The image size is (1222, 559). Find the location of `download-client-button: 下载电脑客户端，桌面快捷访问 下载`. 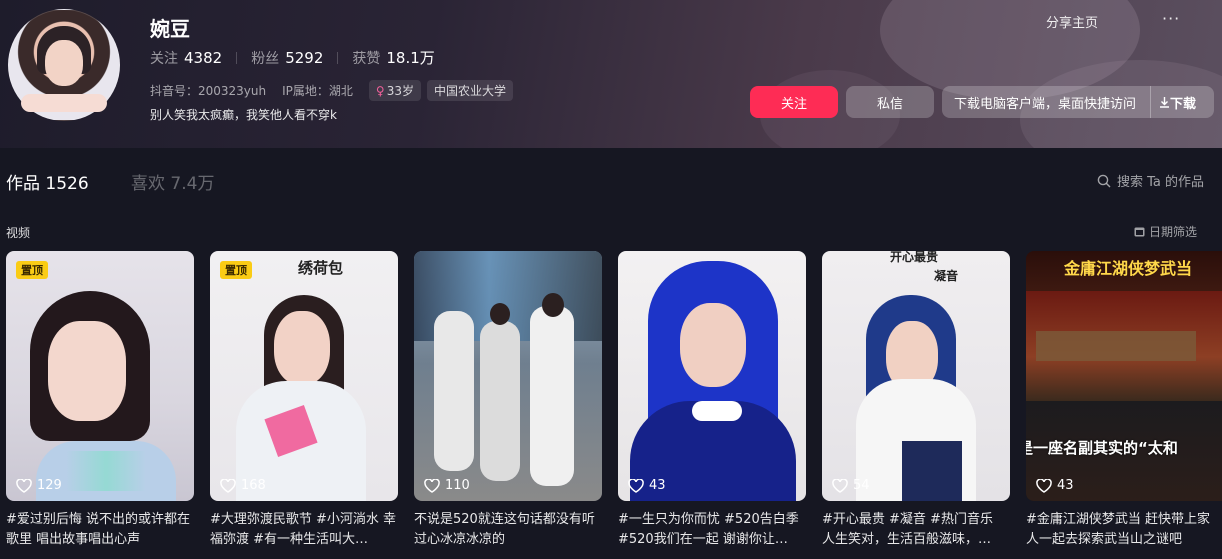

download-client-button: 下载电脑客户端，桌面快捷访问 下载 is located at coordinates (1078, 102).